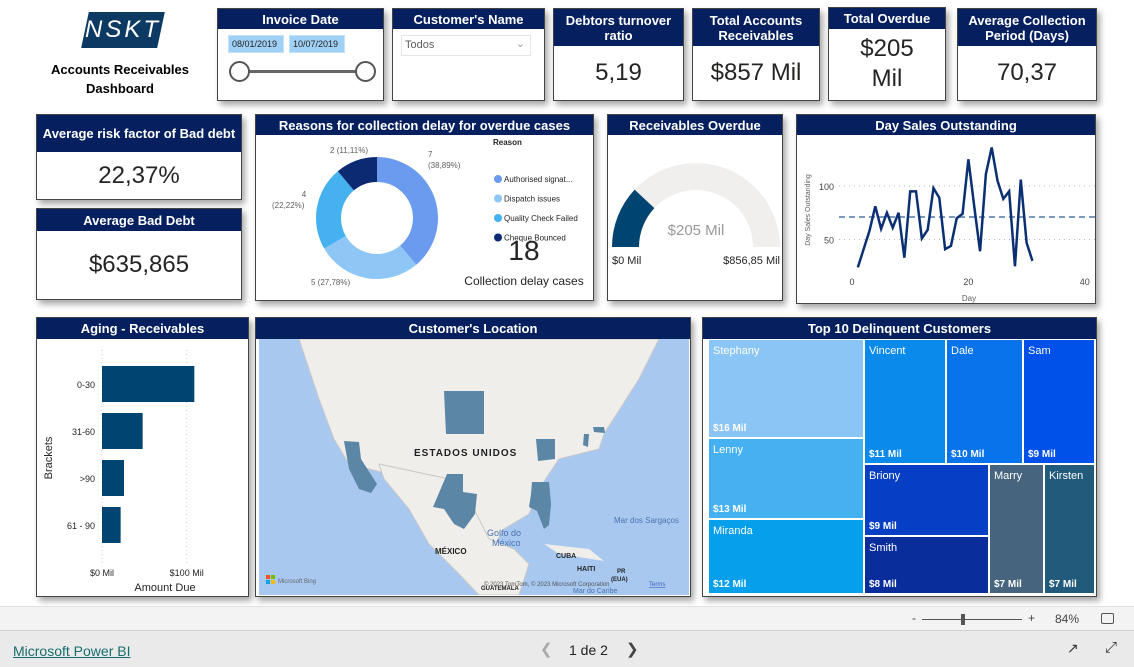 Image resolution: width=1134 pixels, height=667 pixels. What do you see at coordinates (945, 207) in the screenshot?
I see `dso-series-line` at bounding box center [945, 207].